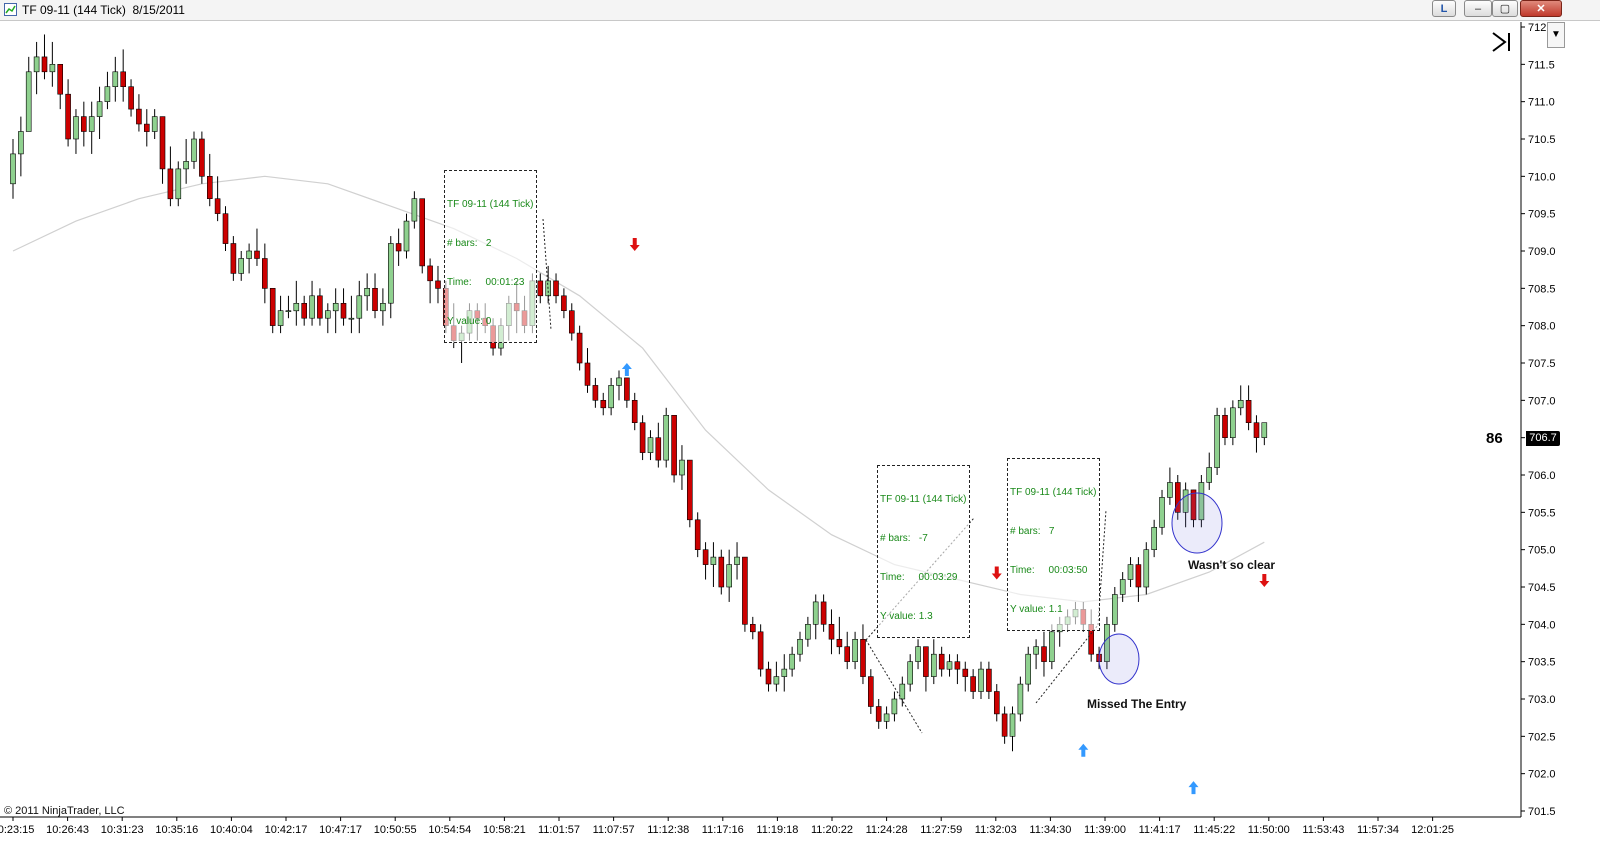 Image resolution: width=1600 pixels, height=860 pixels. I want to click on circle-missed-entry, so click(1119, 659).